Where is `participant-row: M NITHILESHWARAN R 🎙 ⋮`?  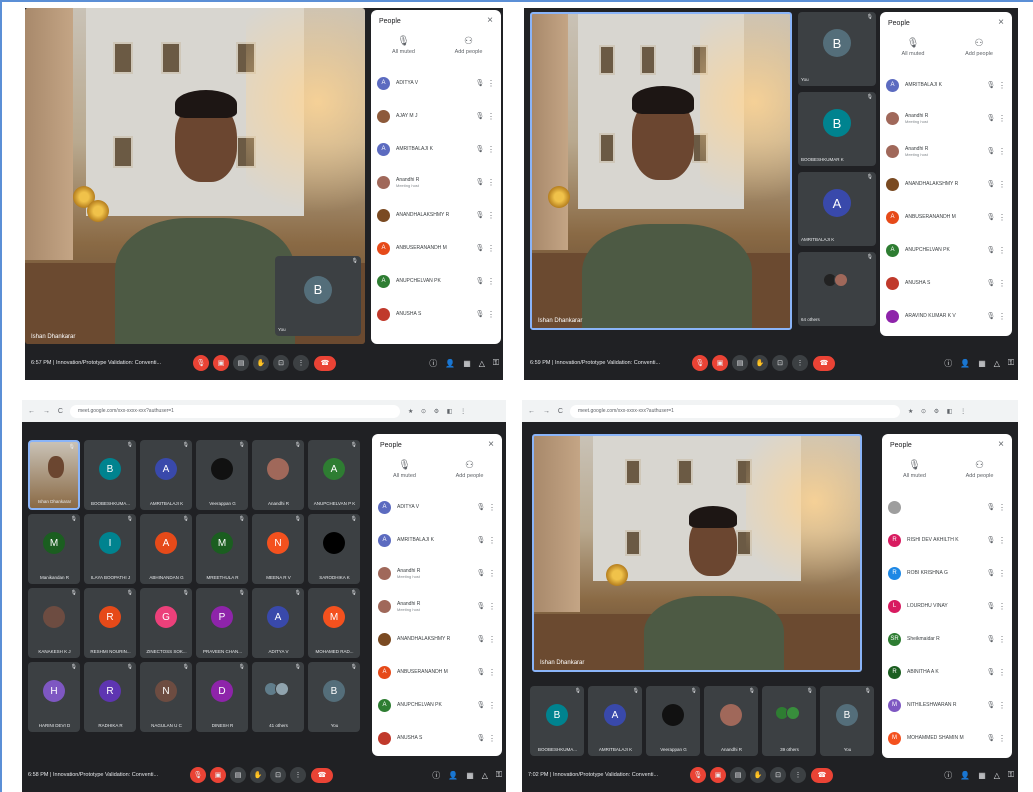
participant-row: M NITHILESHWARAN R 🎙 ⋮ is located at coordinates (947, 705).